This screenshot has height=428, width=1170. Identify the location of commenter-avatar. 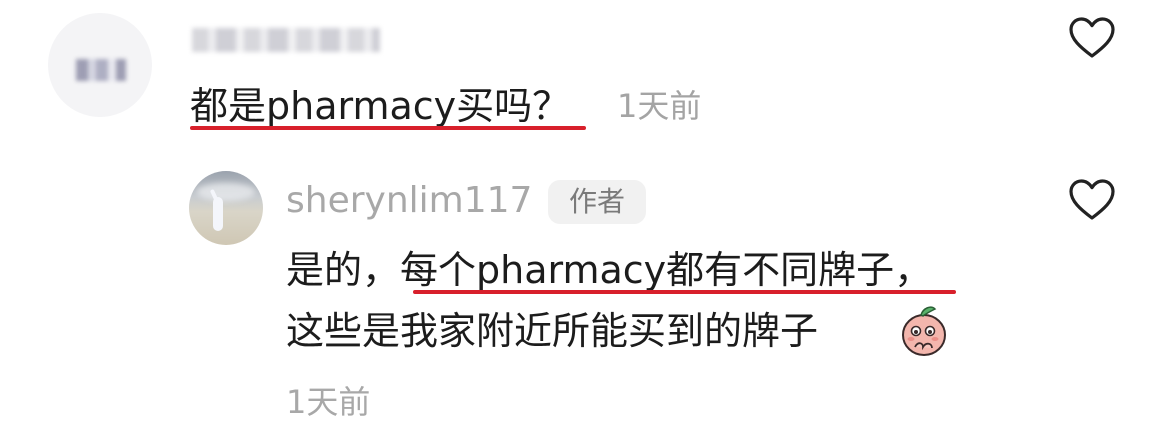
(100, 65).